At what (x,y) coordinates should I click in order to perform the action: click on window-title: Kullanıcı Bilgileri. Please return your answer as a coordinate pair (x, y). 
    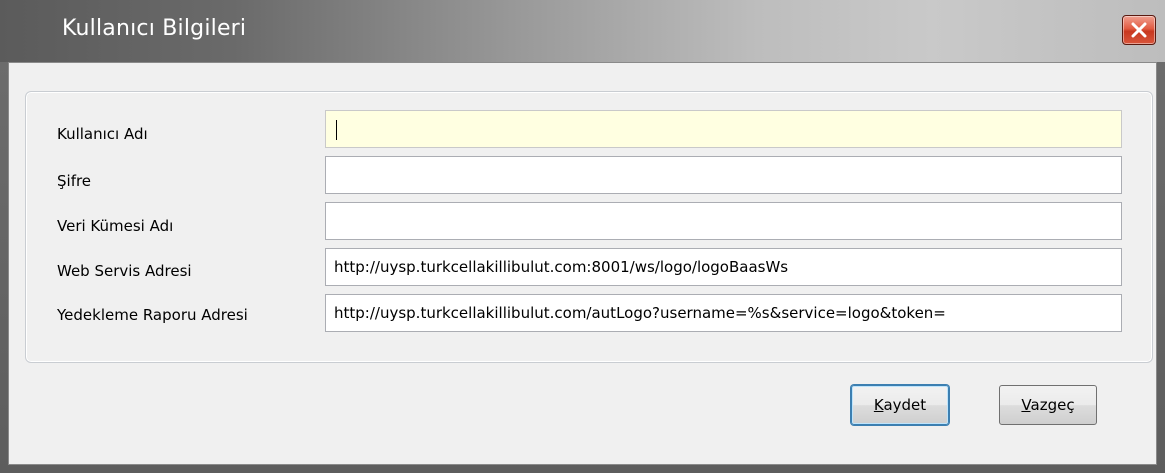
    Looking at the image, I should click on (154, 28).